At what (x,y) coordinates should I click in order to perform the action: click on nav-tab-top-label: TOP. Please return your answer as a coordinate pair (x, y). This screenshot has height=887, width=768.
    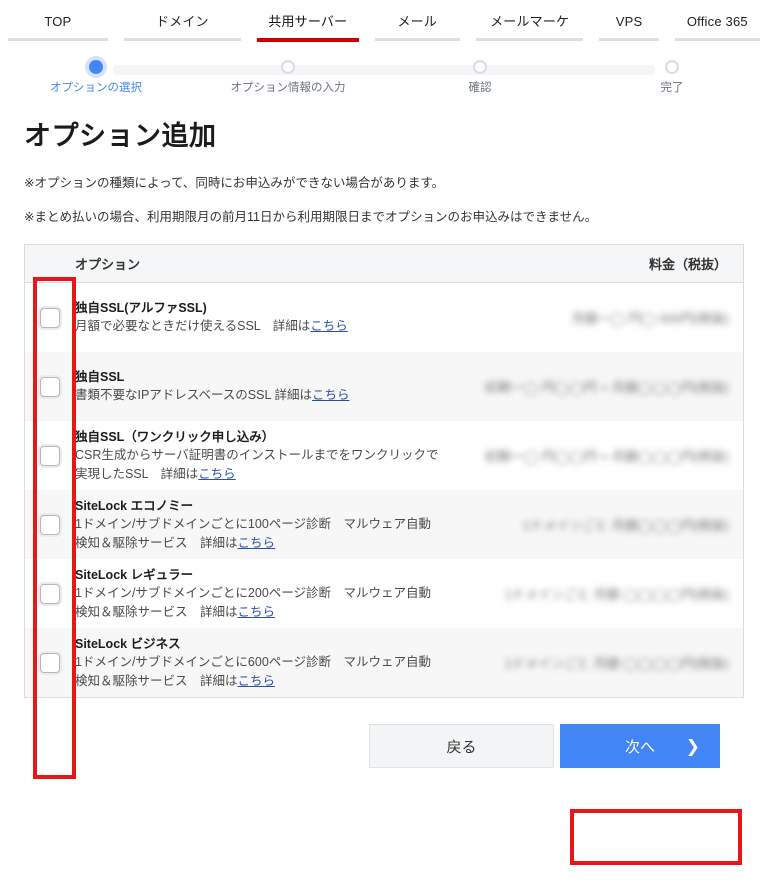
    Looking at the image, I should click on (58, 21).